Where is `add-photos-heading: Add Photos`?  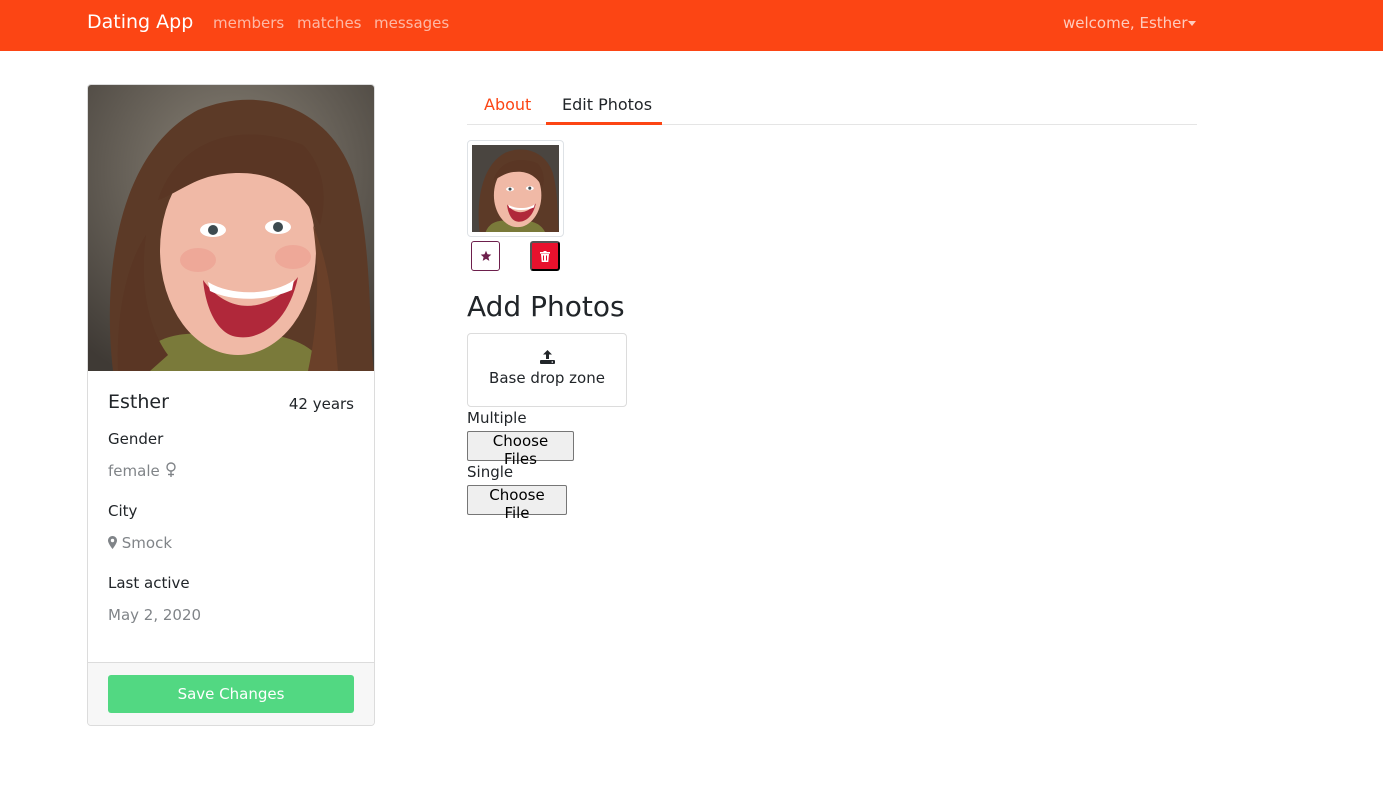
add-photos-heading: Add Photos is located at coordinates (546, 306).